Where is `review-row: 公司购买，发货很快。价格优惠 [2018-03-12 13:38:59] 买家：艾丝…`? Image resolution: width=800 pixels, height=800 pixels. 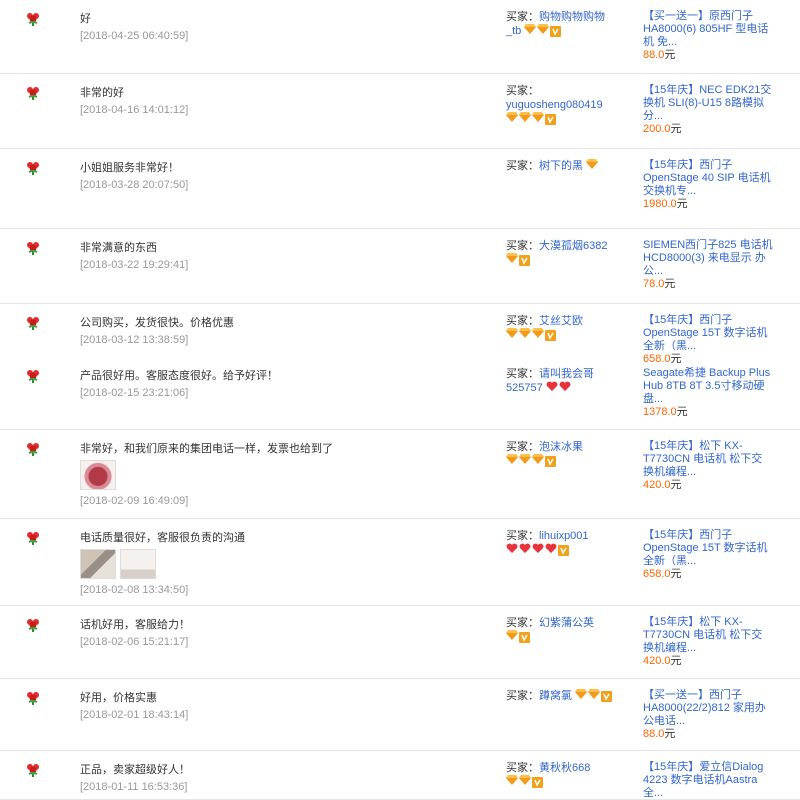 review-row: 公司购买，发货很快。价格优惠 [2018-03-12 13:38:59] 买家：艾丝… is located at coordinates (400, 334).